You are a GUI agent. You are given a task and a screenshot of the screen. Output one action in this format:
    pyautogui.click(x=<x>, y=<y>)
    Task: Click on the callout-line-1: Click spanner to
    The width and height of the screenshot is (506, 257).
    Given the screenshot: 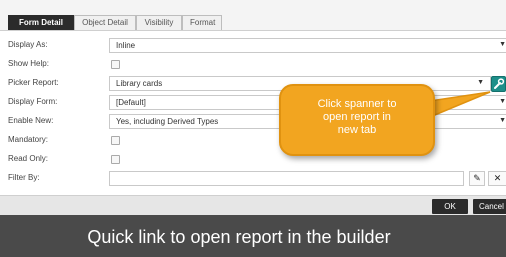 What is the action you would take?
    pyautogui.click(x=357, y=104)
    